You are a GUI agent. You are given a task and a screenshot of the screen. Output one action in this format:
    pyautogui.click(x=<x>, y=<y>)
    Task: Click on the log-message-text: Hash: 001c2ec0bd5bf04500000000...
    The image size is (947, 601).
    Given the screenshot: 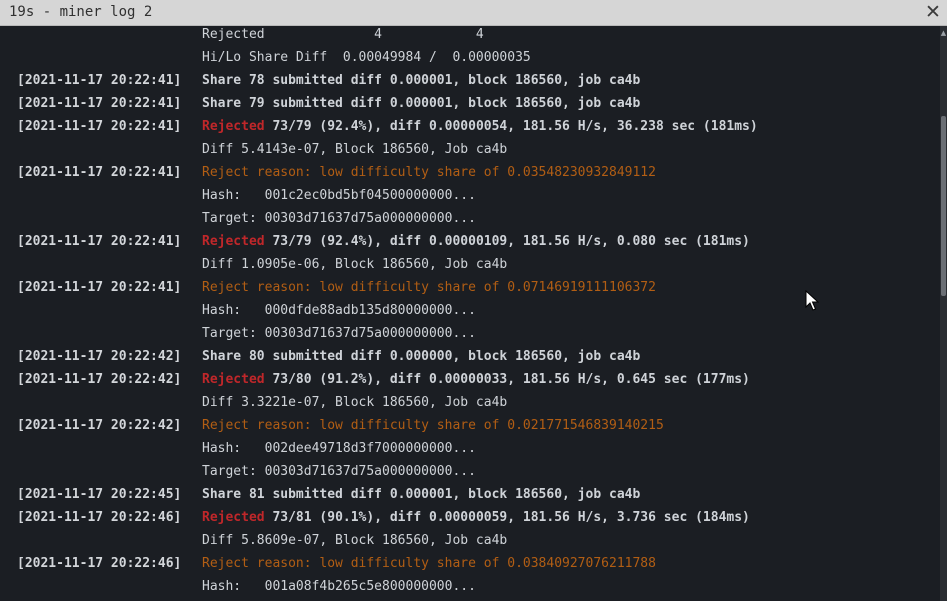 What is the action you would take?
    pyautogui.click(x=339, y=195)
    